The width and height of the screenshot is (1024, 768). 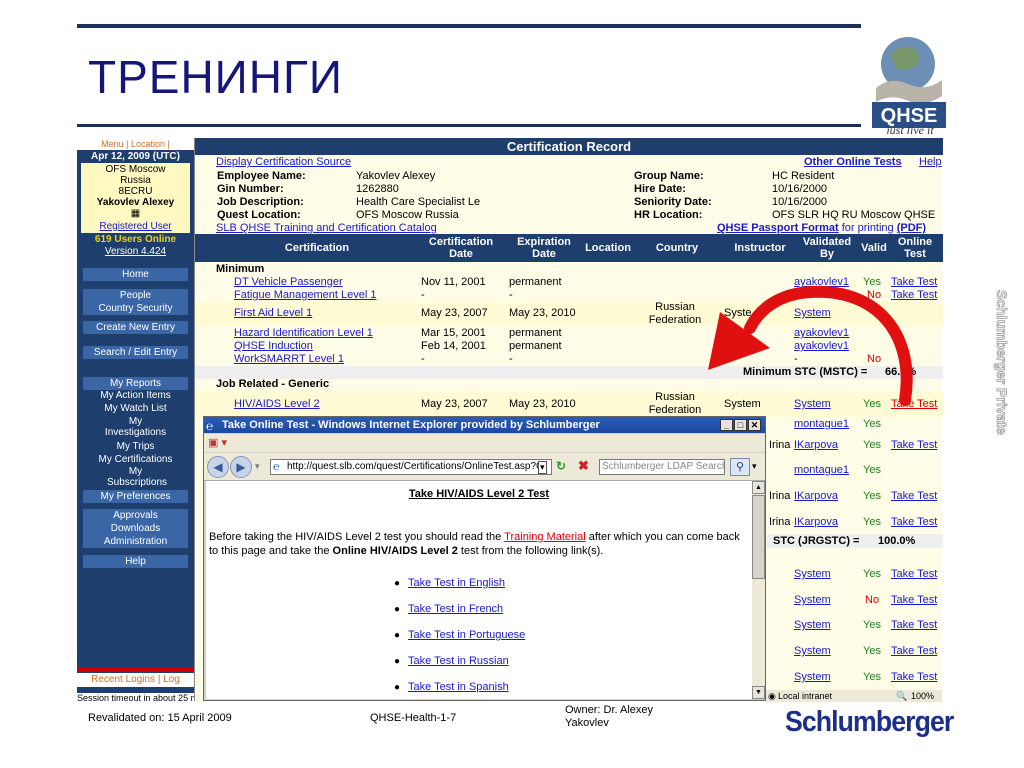 What do you see at coordinates (135, 395) in the screenshot?
I see `nav-my-action-items: My Action Items` at bounding box center [135, 395].